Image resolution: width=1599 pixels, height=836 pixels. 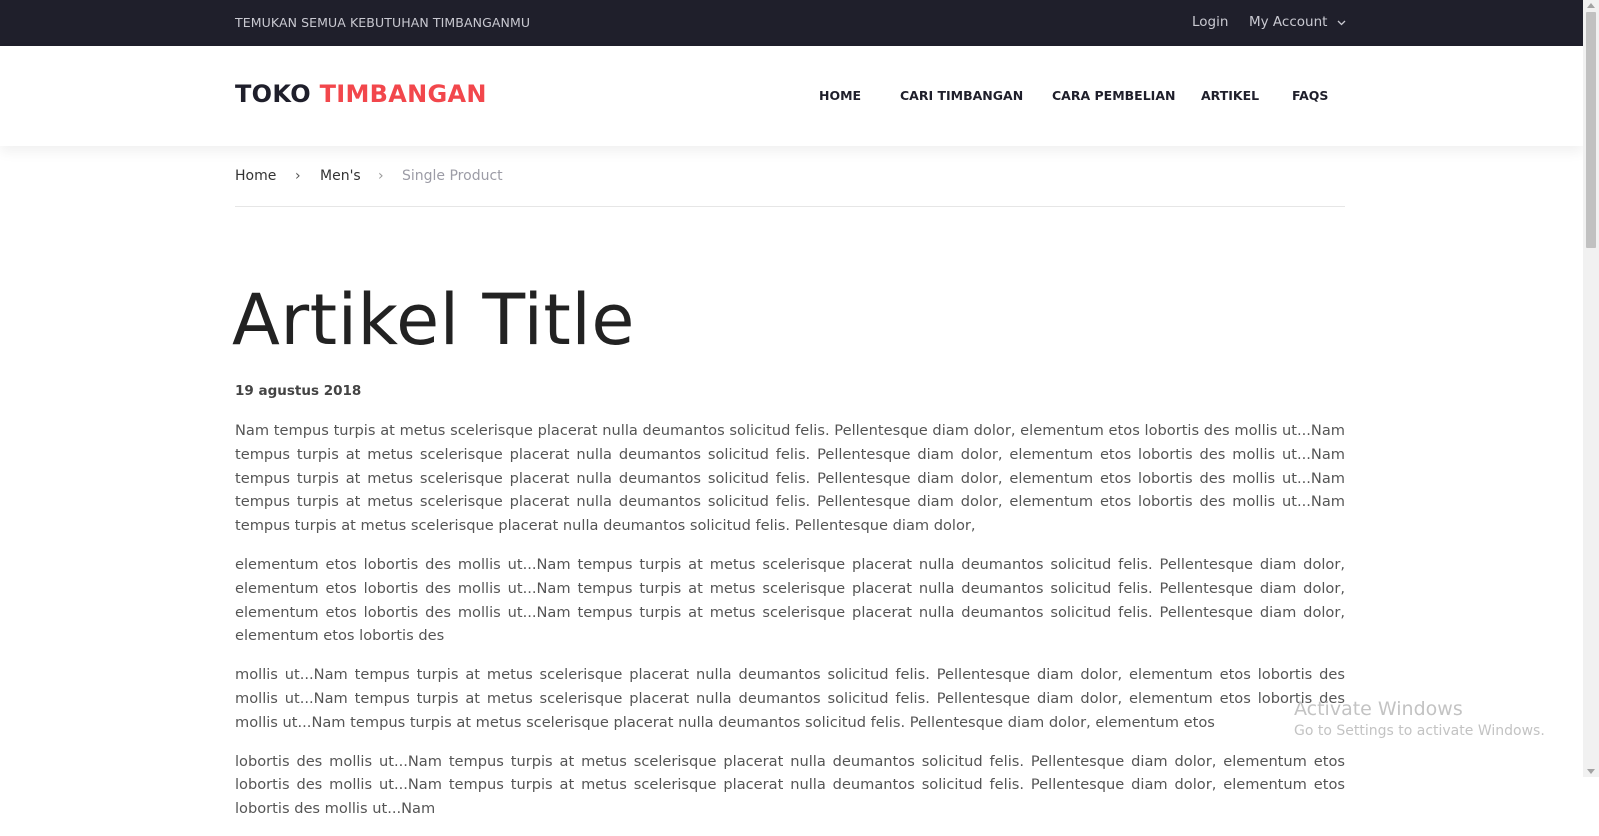 I want to click on scroll-up-arrow-icon, so click(x=1591, y=5).